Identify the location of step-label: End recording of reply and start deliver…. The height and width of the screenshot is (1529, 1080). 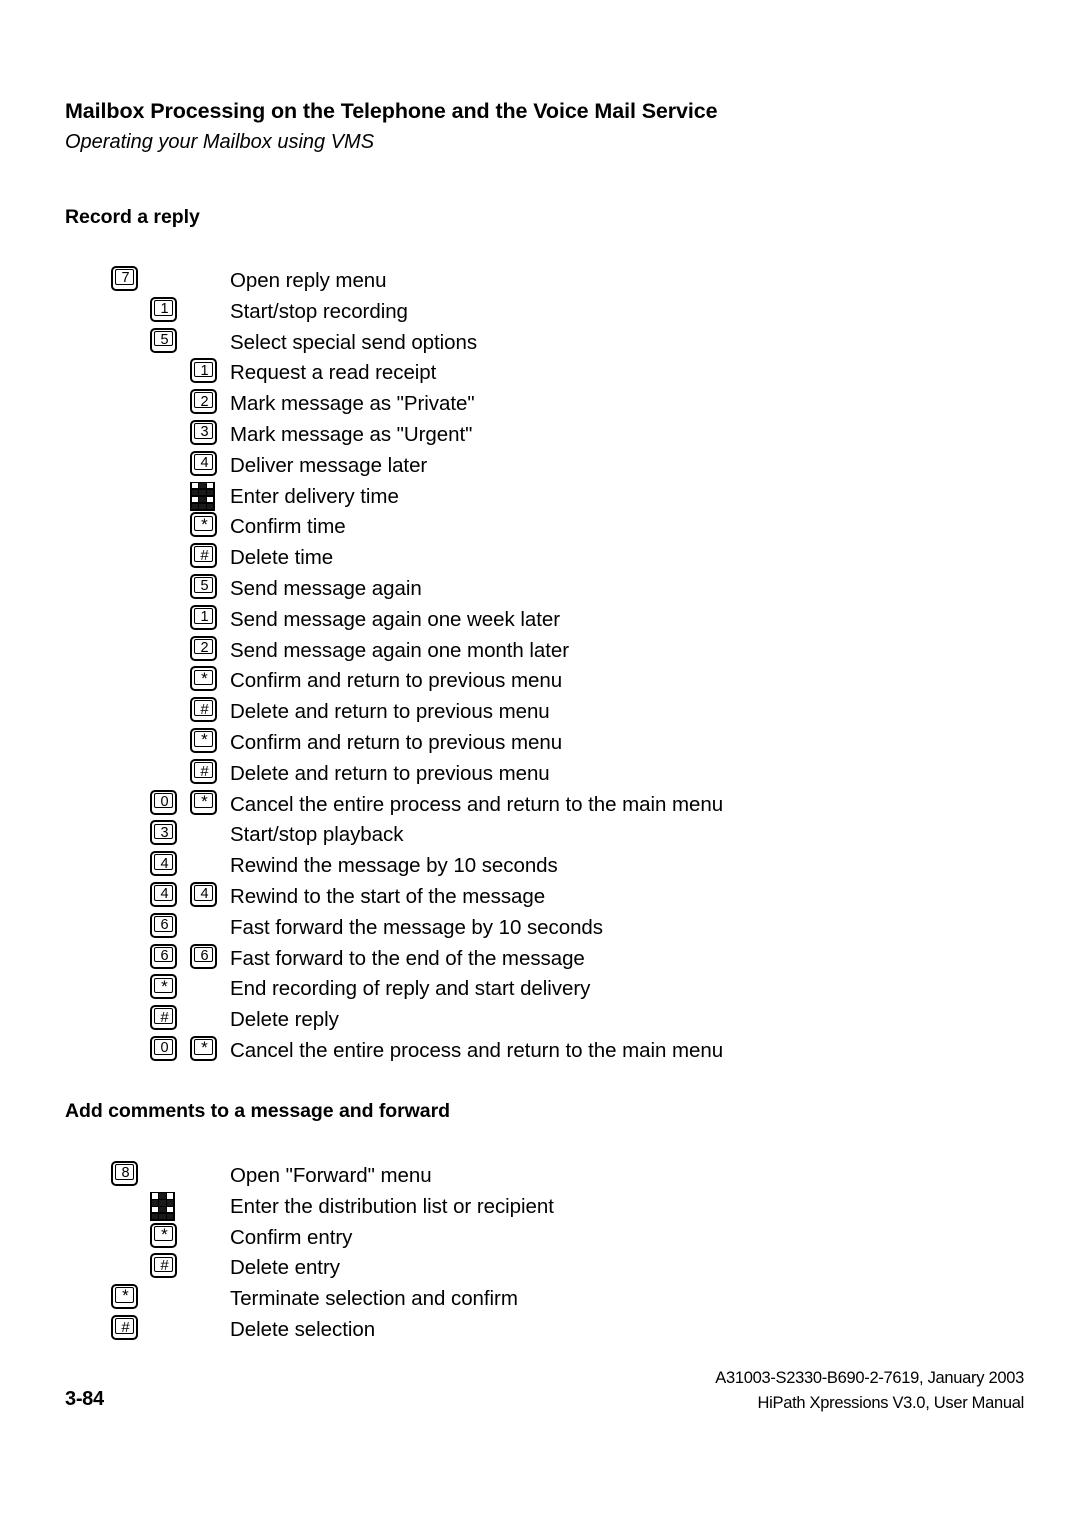
(410, 989).